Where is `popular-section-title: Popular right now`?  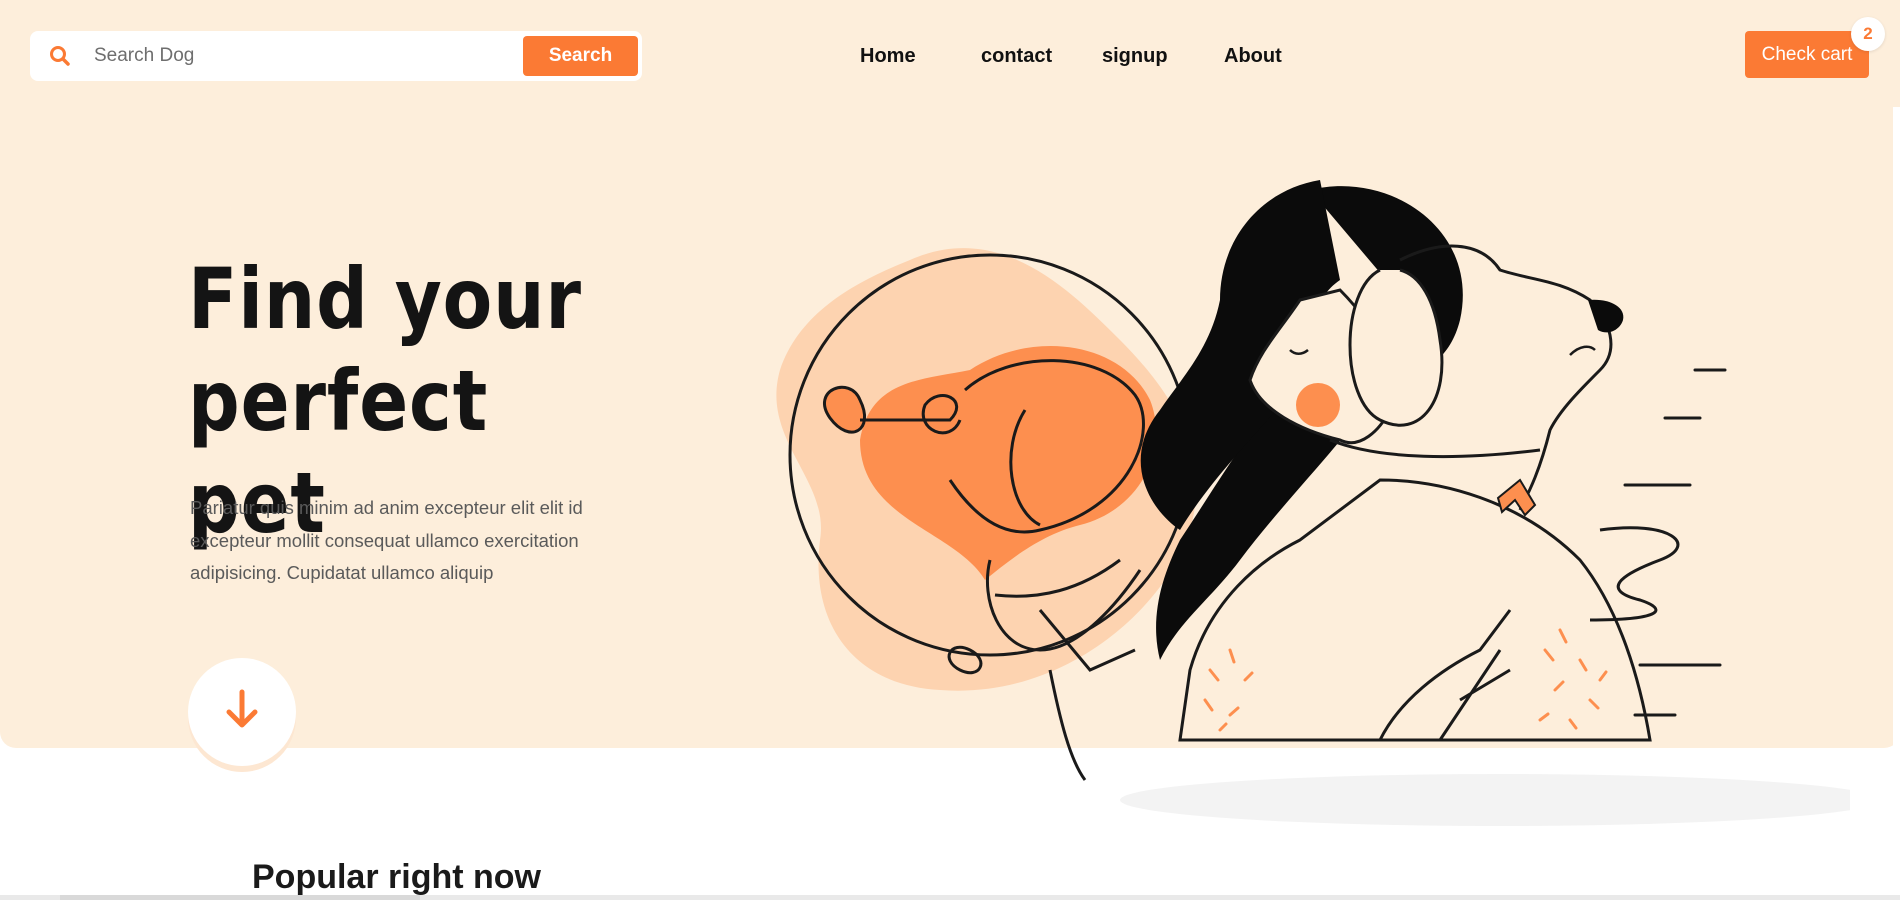 popular-section-title: Popular right now is located at coordinates (396, 877).